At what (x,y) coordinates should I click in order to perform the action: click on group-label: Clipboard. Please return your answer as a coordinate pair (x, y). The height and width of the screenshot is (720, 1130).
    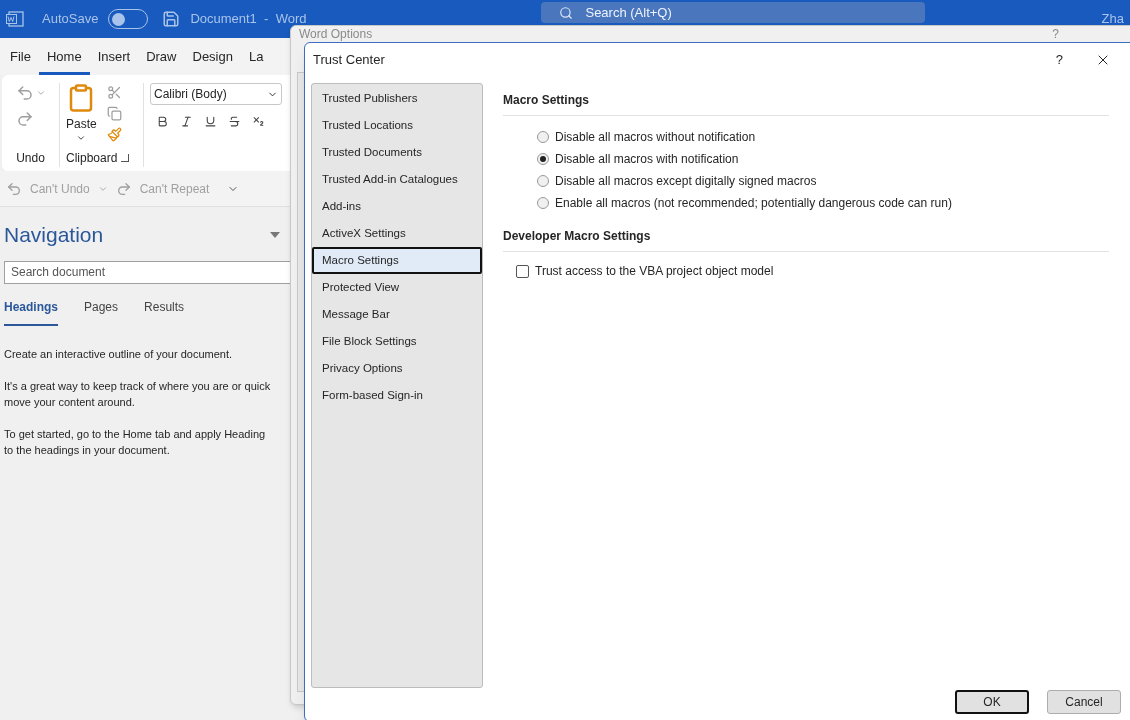
    Looking at the image, I should click on (92, 158).